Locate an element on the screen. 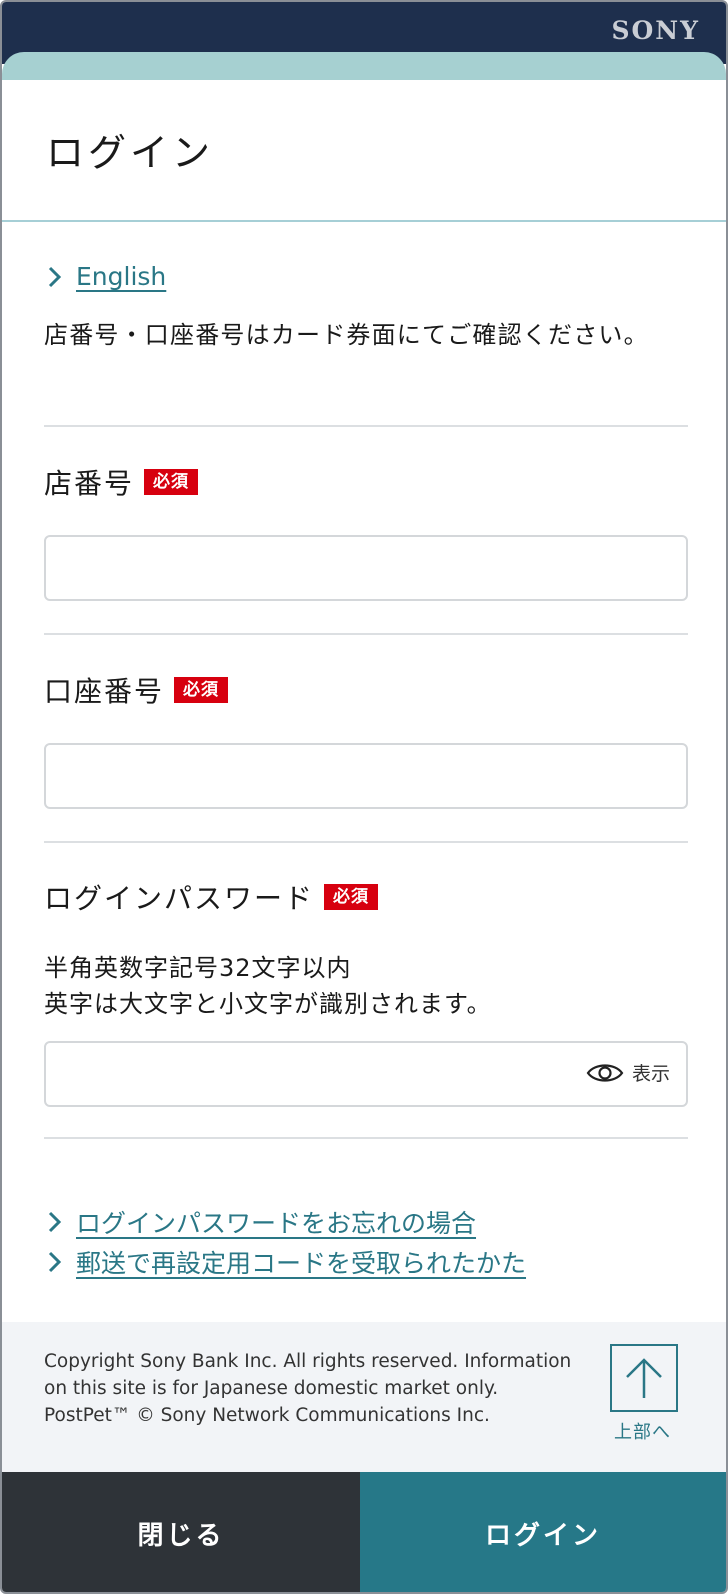 This screenshot has height=1594, width=728. intro-text: 店番号・口座番号はカード券面にてご確認ください。 is located at coordinates (346, 335).